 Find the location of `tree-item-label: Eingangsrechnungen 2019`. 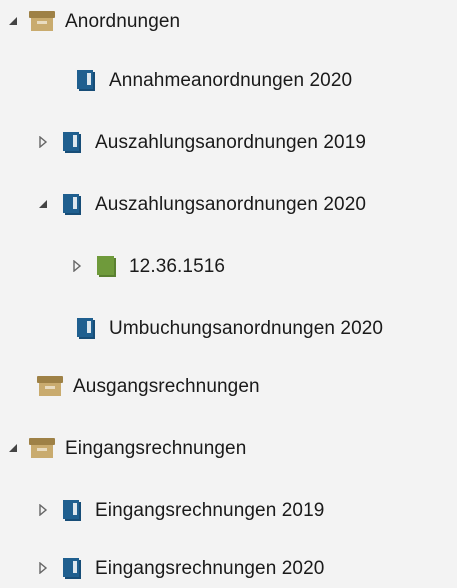

tree-item-label: Eingangsrechnungen 2019 is located at coordinates (210, 510).